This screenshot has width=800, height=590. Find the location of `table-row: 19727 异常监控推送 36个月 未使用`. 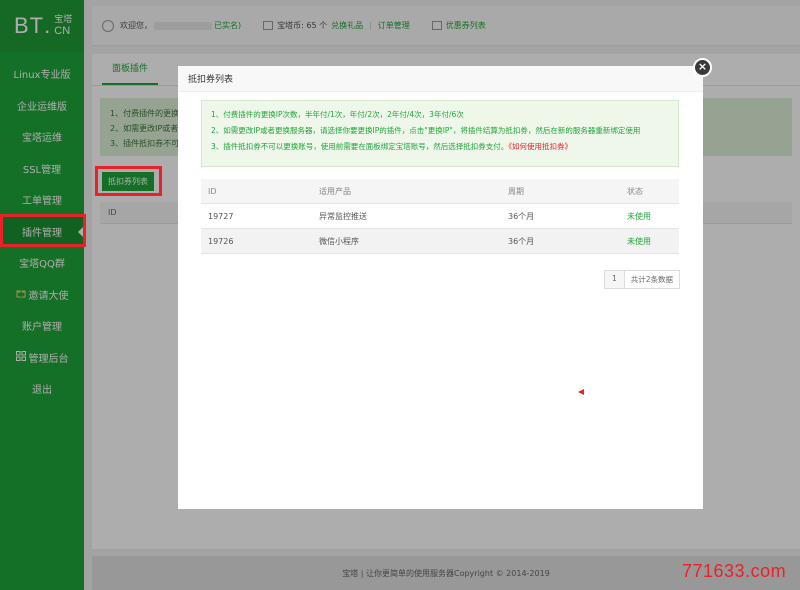

table-row: 19727 异常监控推送 36个月 未使用 is located at coordinates (440, 216).